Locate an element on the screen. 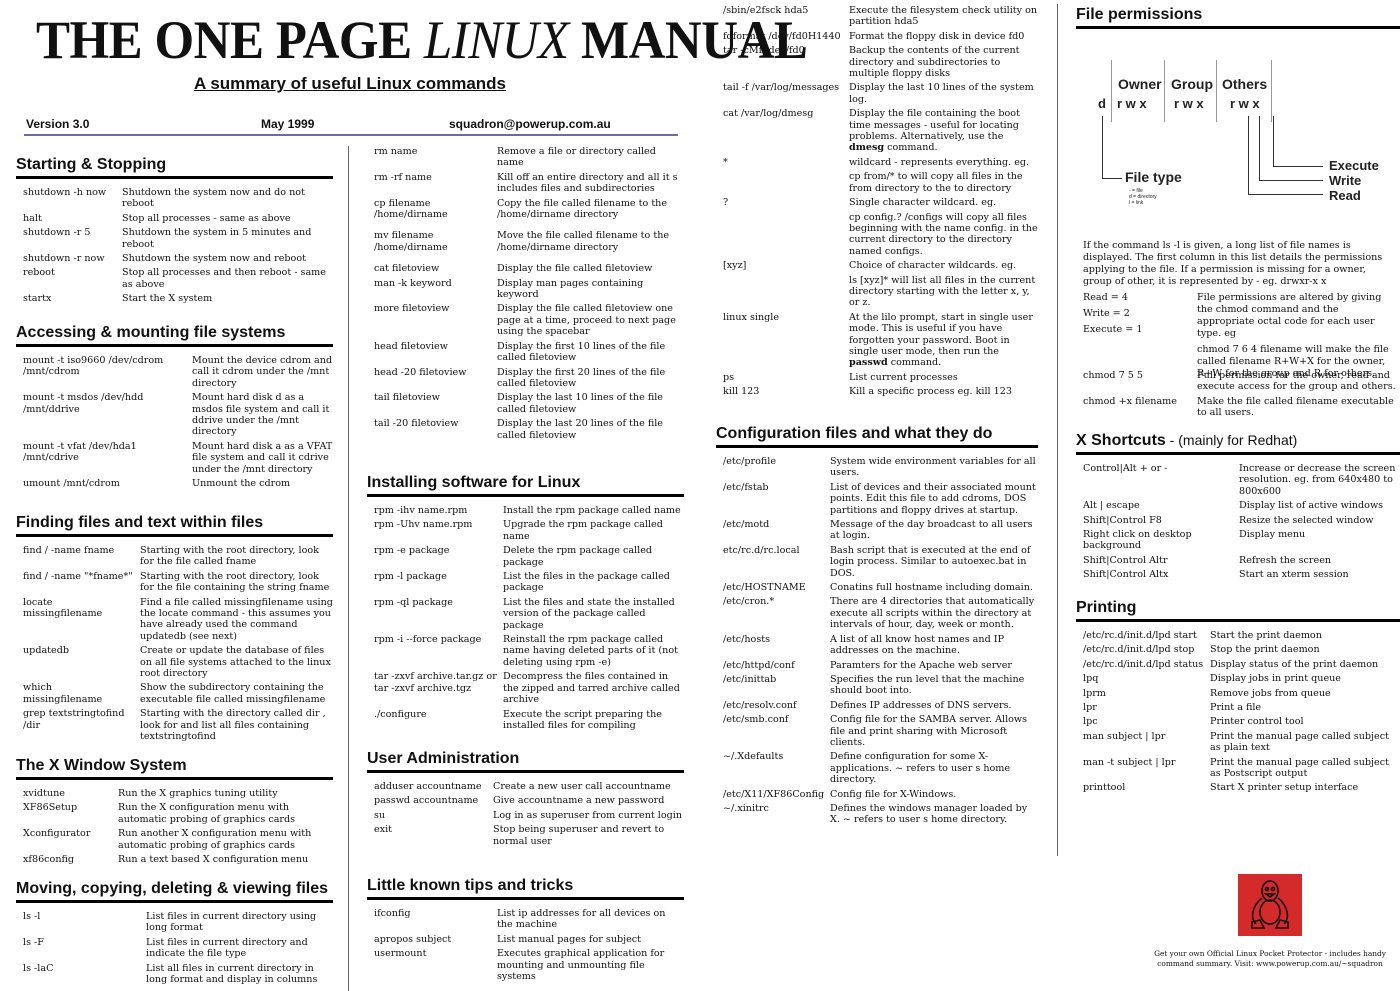  command-row: lpr Print a file is located at coordinates (1238, 707).